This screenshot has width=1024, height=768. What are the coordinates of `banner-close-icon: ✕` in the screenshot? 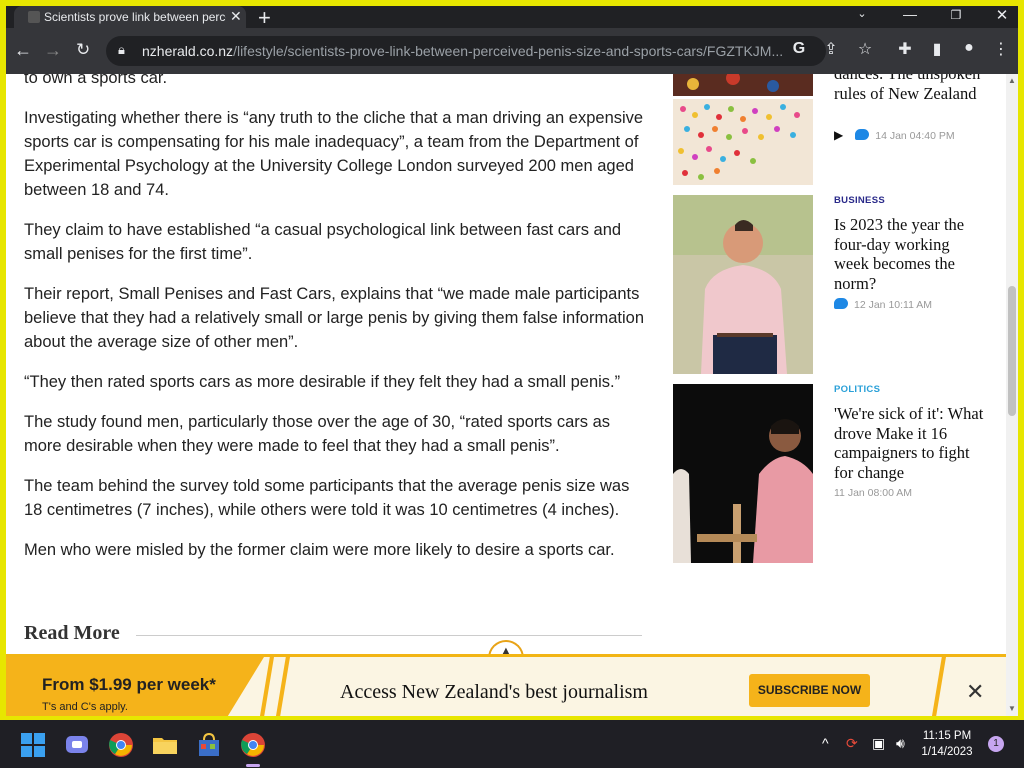 It's located at (975, 692).